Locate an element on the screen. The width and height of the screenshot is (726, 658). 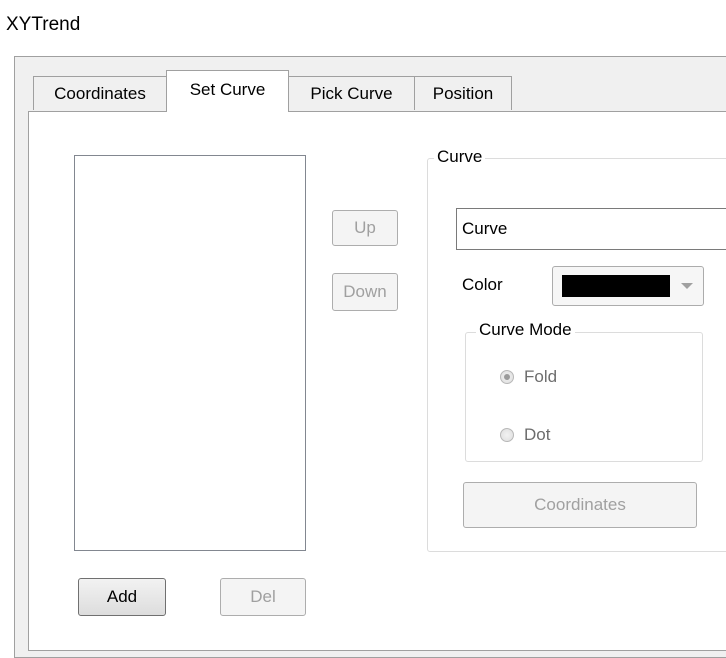
down-button: Down is located at coordinates (365, 292).